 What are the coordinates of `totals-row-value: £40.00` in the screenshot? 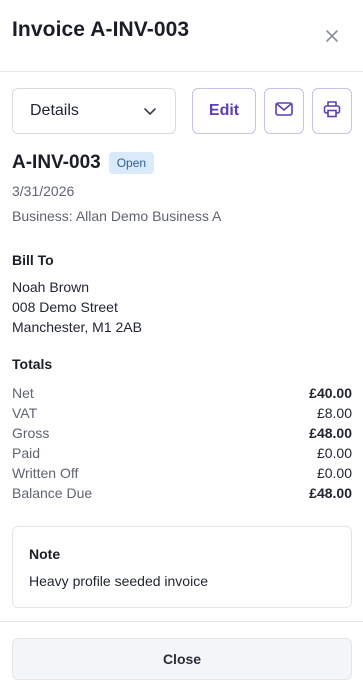 It's located at (330, 393).